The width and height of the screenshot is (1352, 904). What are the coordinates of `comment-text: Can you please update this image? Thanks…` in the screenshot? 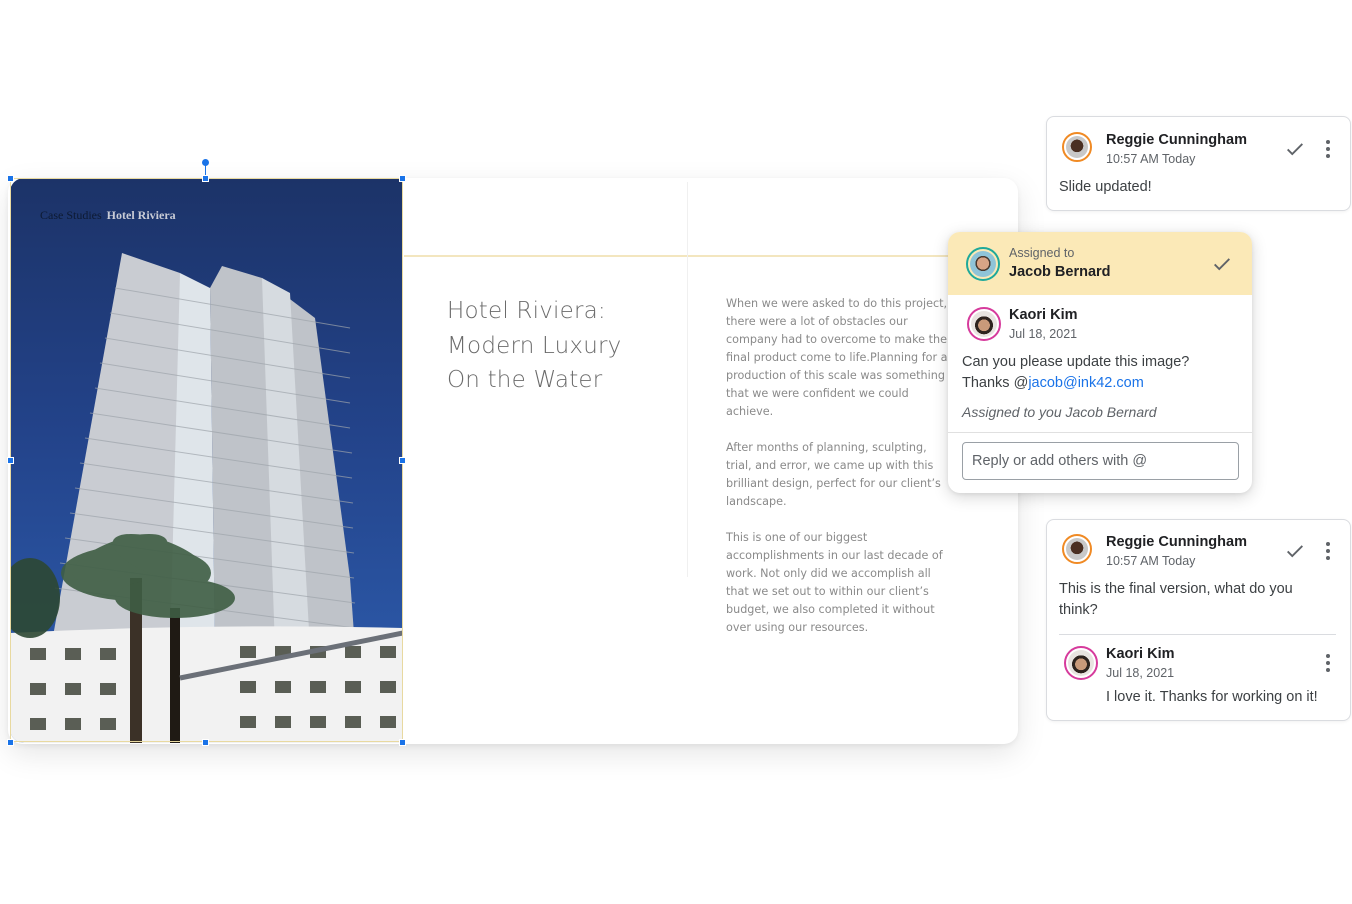 It's located at (1102, 373).